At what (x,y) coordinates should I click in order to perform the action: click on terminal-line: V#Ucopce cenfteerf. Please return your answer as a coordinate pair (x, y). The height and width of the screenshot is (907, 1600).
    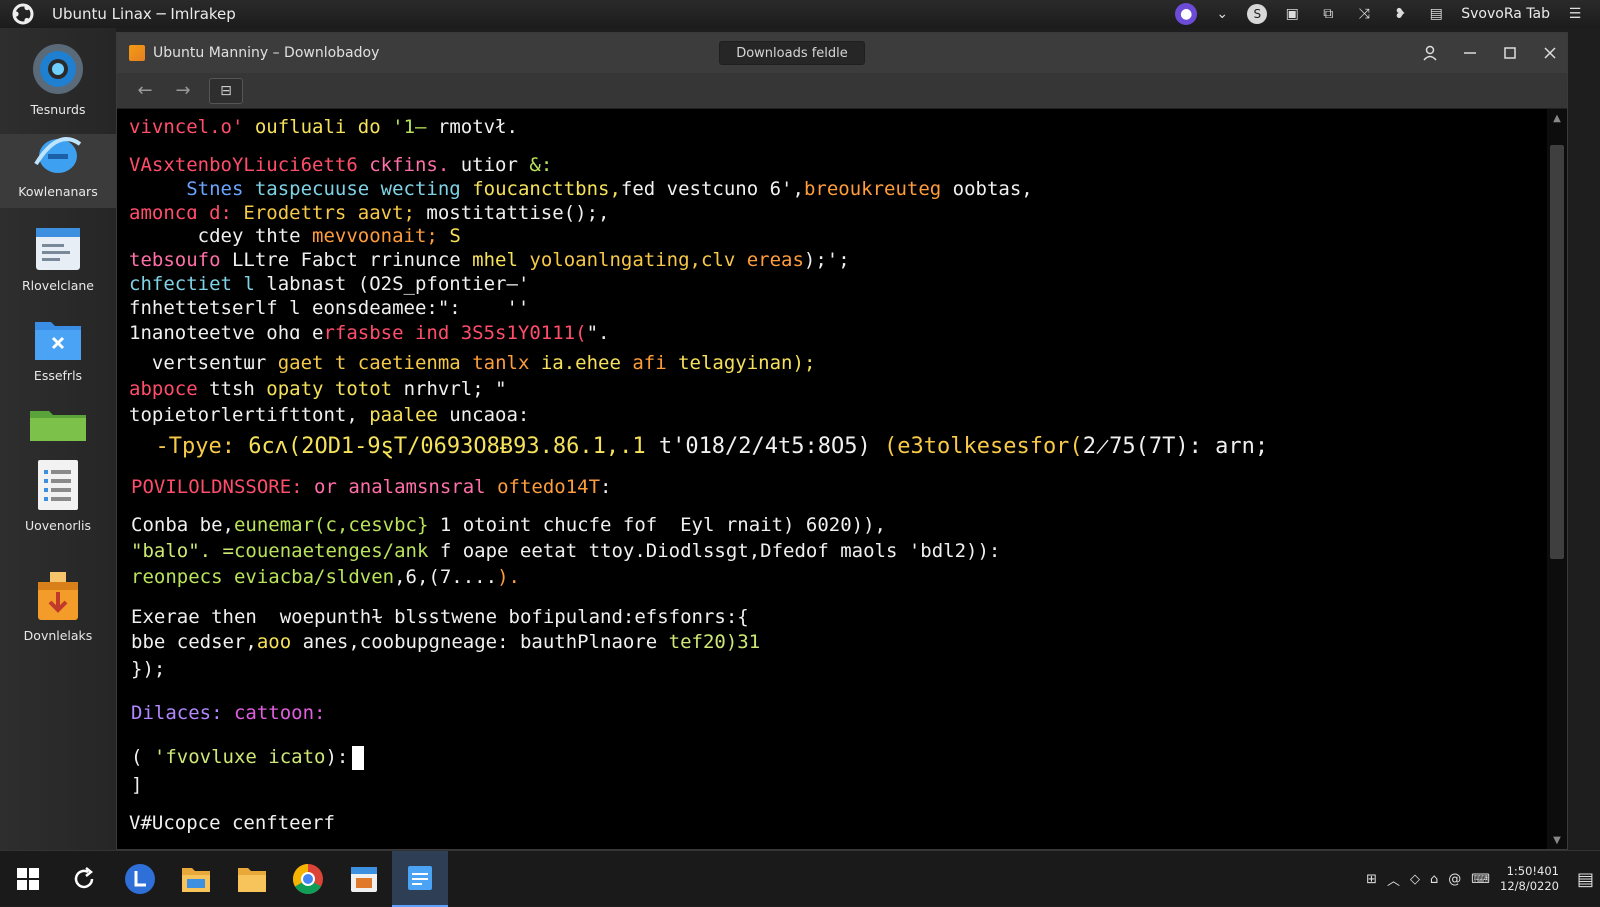
    Looking at the image, I should click on (232, 823).